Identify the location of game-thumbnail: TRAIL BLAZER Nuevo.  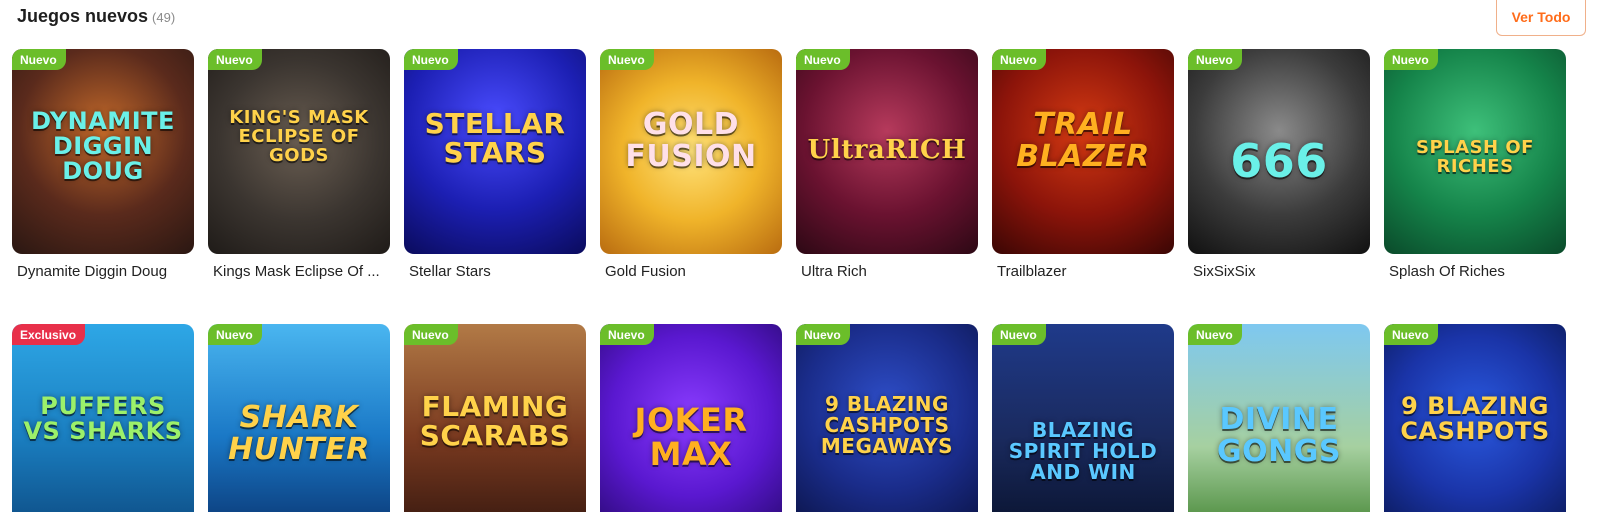
(1083, 151).